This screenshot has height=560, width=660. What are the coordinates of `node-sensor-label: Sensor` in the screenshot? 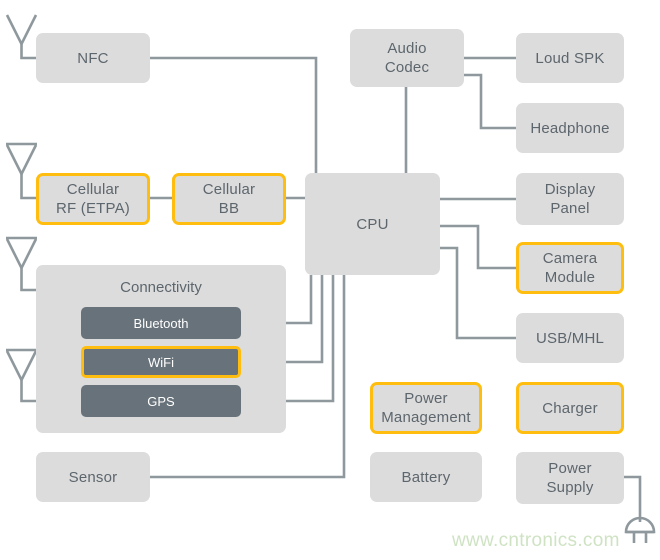 It's located at (93, 477).